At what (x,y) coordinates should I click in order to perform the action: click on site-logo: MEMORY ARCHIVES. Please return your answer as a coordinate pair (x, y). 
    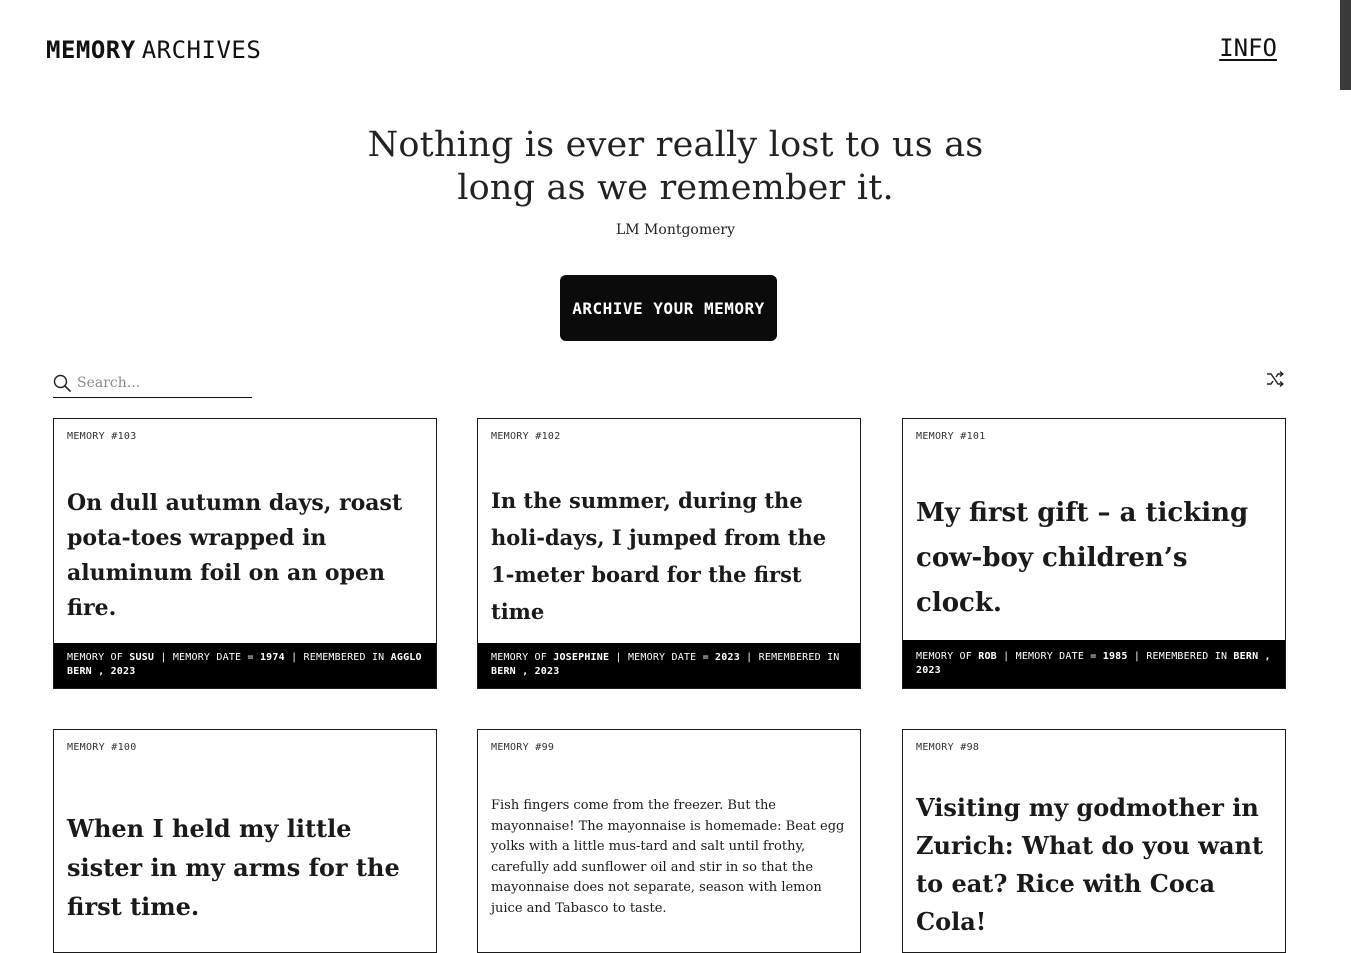
    Looking at the image, I should click on (153, 50).